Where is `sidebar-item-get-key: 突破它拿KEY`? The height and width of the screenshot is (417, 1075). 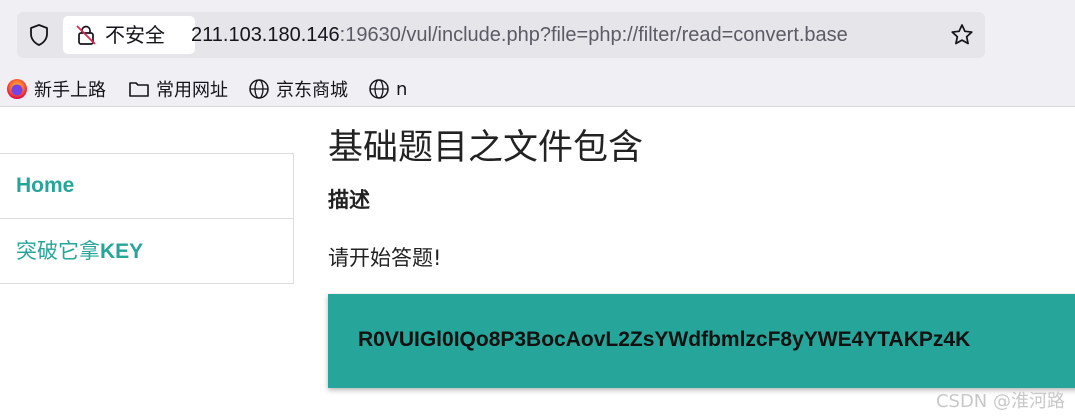 sidebar-item-get-key: 突破它拿KEY is located at coordinates (146, 250).